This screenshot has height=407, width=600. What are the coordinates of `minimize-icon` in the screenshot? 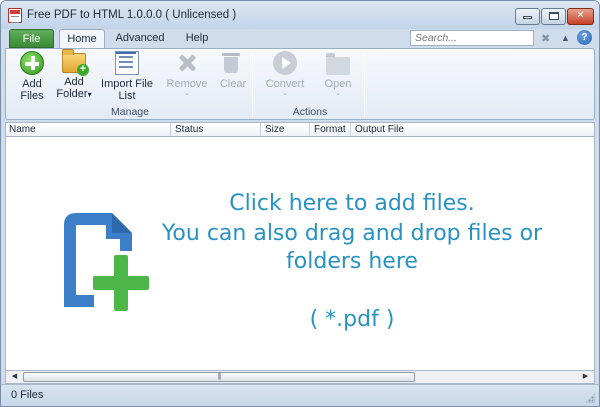 It's located at (527, 17).